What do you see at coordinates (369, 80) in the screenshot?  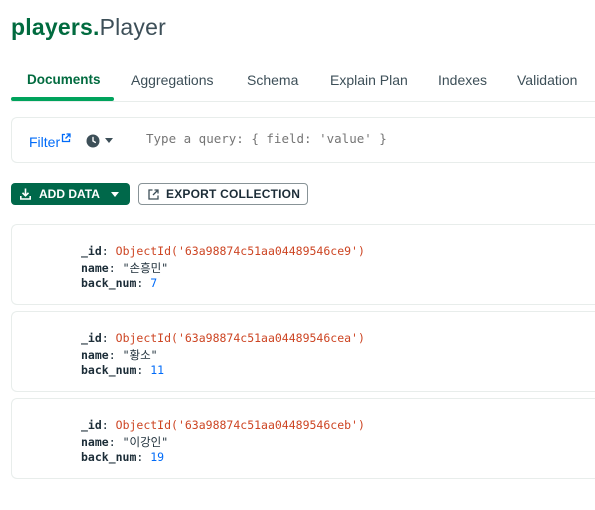 I see `tab-explain-plan: Explain Plan` at bounding box center [369, 80].